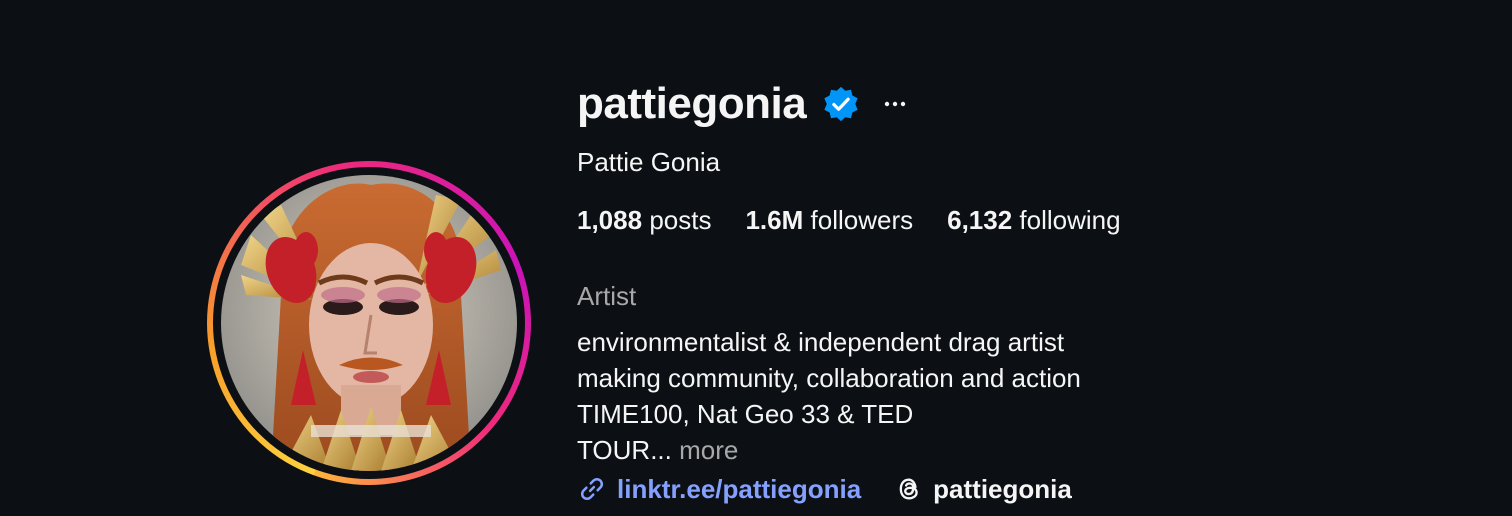 Image resolution: width=1512 pixels, height=516 pixels. I want to click on avatar-portrait-image, so click(369, 323).